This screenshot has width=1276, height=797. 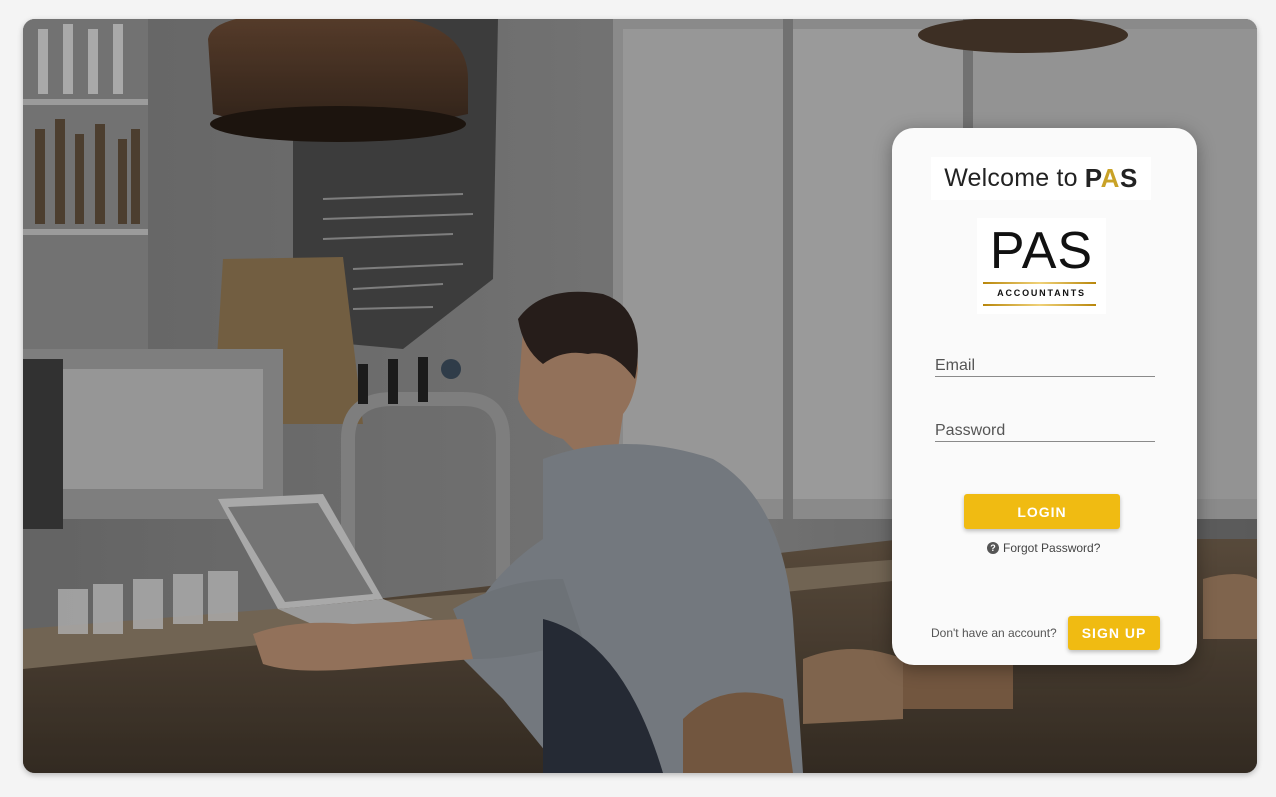 What do you see at coordinates (994, 633) in the screenshot?
I see `signup-prompt: Don't have an account?` at bounding box center [994, 633].